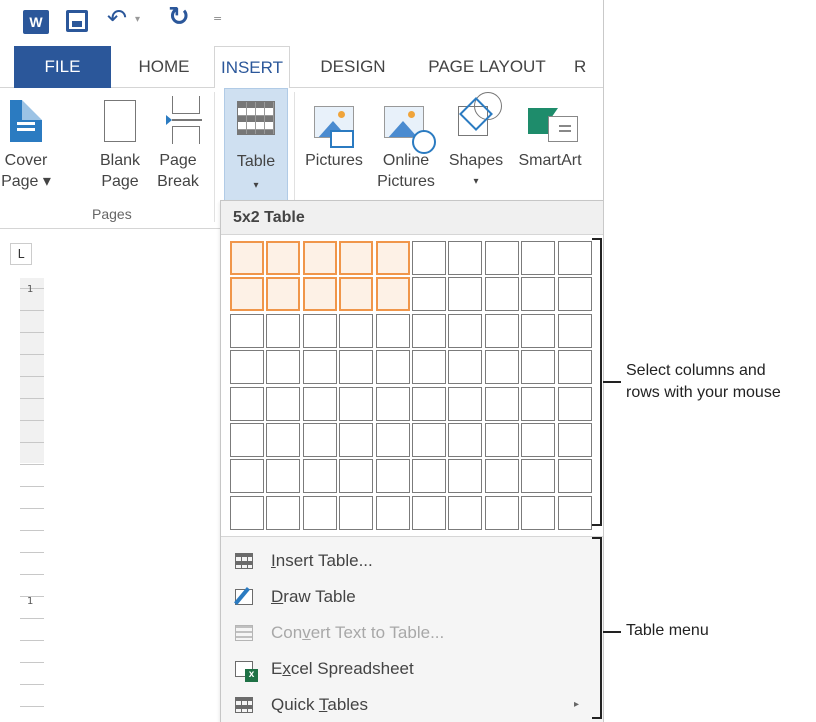 The height and width of the screenshot is (722, 816). What do you see at coordinates (353, 67) in the screenshot?
I see `tab-design: DESIGN` at bounding box center [353, 67].